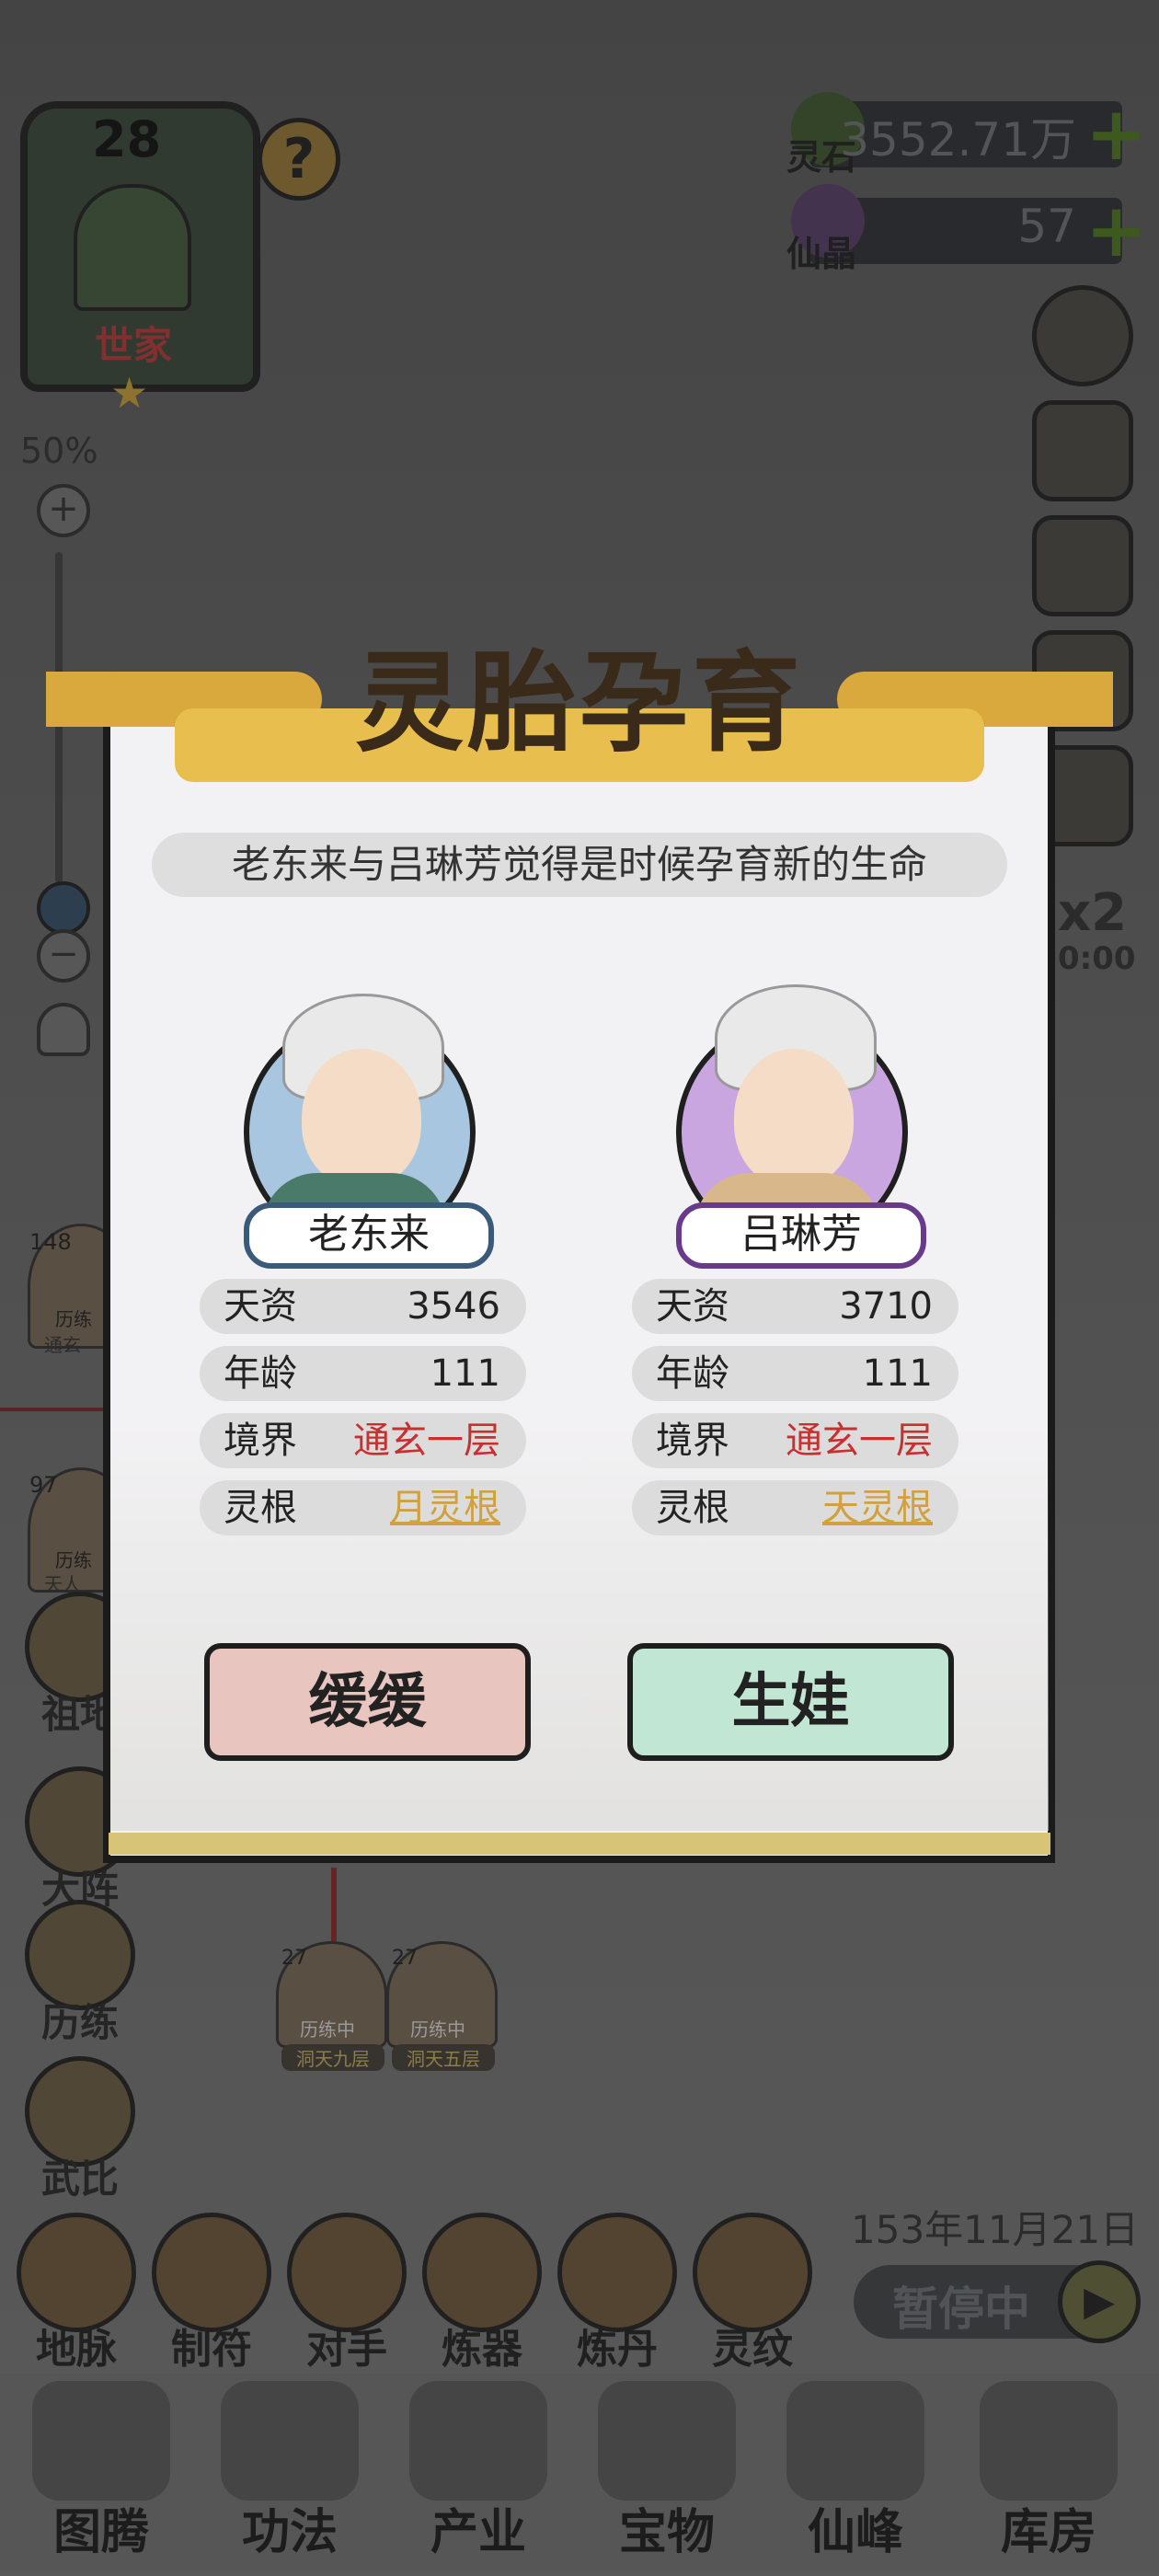 The image size is (1159, 2576). I want to click on spirit-root-link: 天灵根, so click(877, 1507).